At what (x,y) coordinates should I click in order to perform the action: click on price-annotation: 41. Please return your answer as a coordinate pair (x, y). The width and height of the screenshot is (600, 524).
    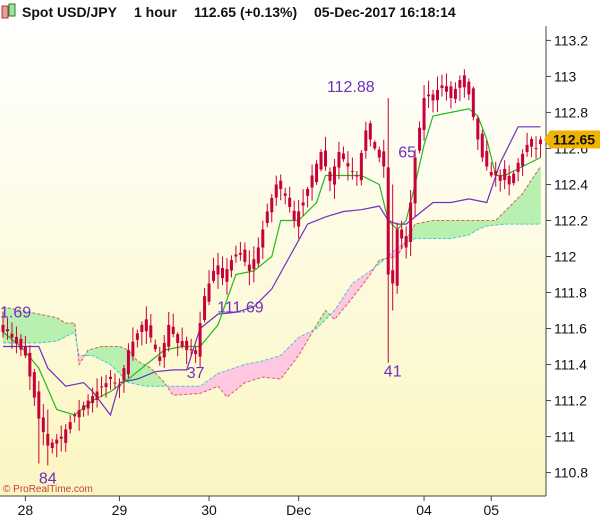
    Looking at the image, I should click on (393, 372).